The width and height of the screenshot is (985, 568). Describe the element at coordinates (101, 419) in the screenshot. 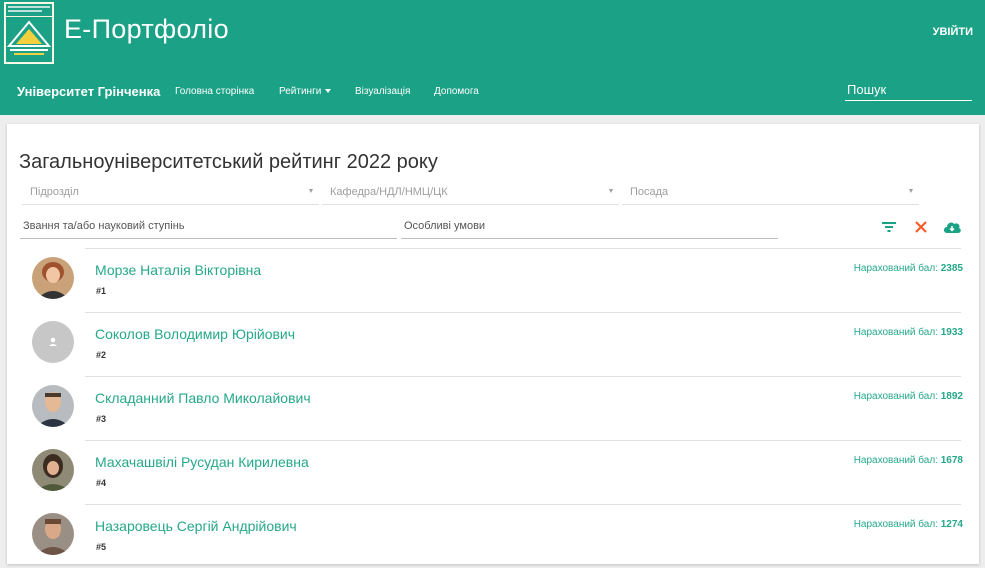

I see `rank-label: #3` at that location.